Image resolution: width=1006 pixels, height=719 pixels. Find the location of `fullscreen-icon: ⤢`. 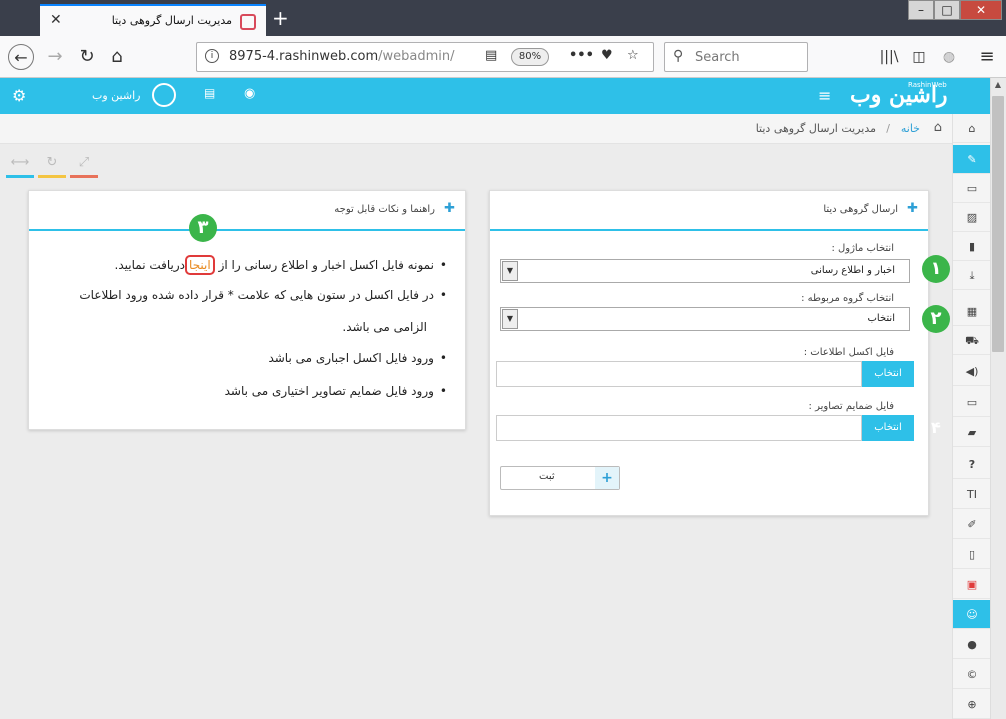

fullscreen-icon: ⤢ is located at coordinates (84, 165).